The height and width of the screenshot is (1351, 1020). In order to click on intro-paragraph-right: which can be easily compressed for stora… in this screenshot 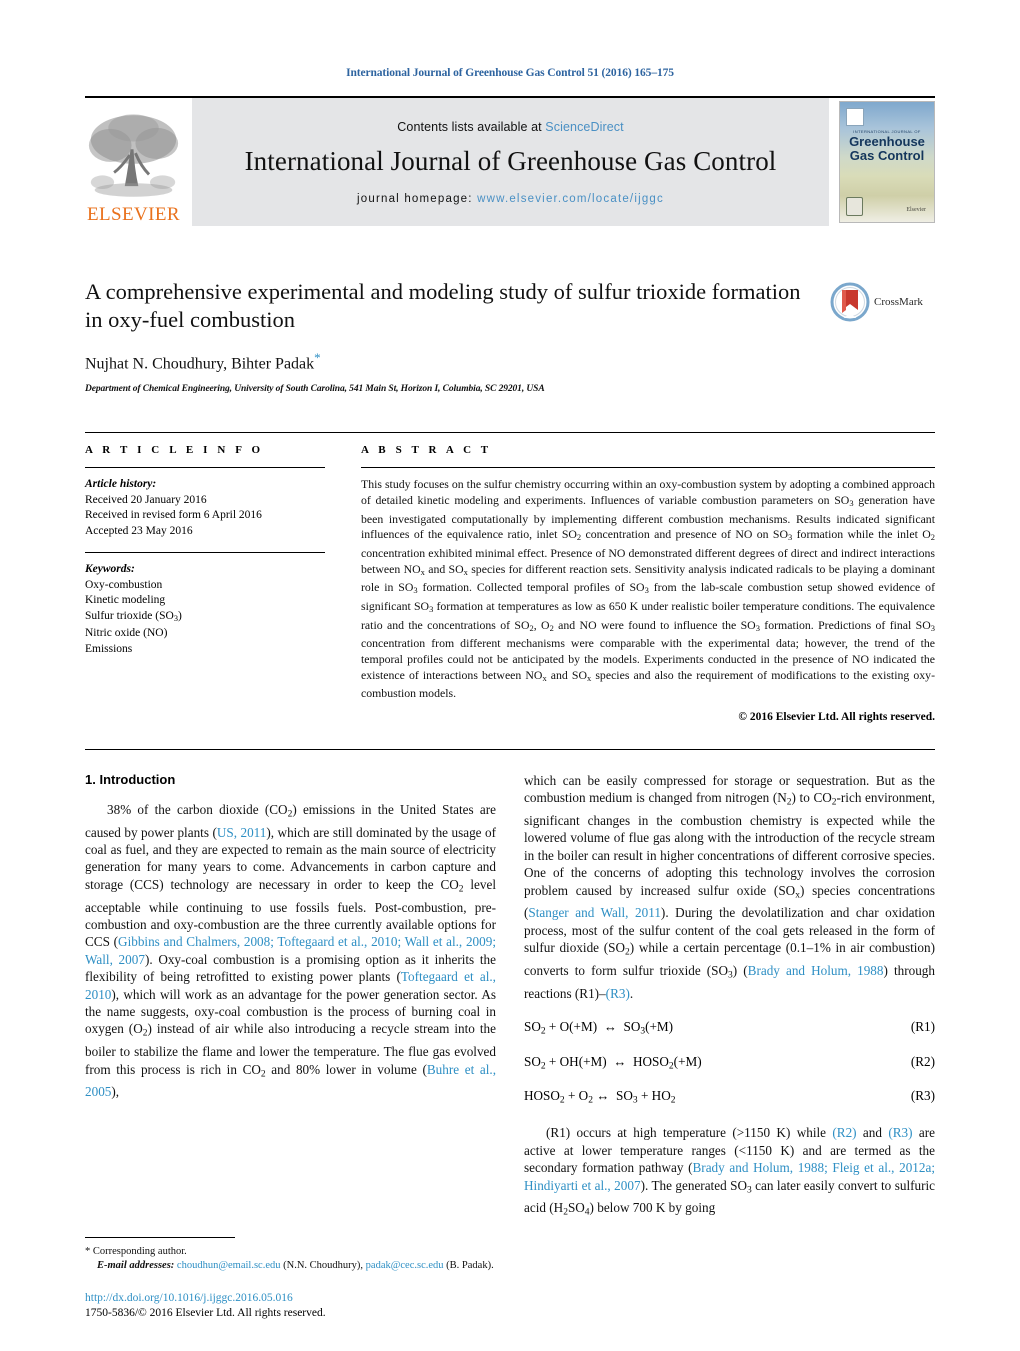, I will do `click(729, 886)`.